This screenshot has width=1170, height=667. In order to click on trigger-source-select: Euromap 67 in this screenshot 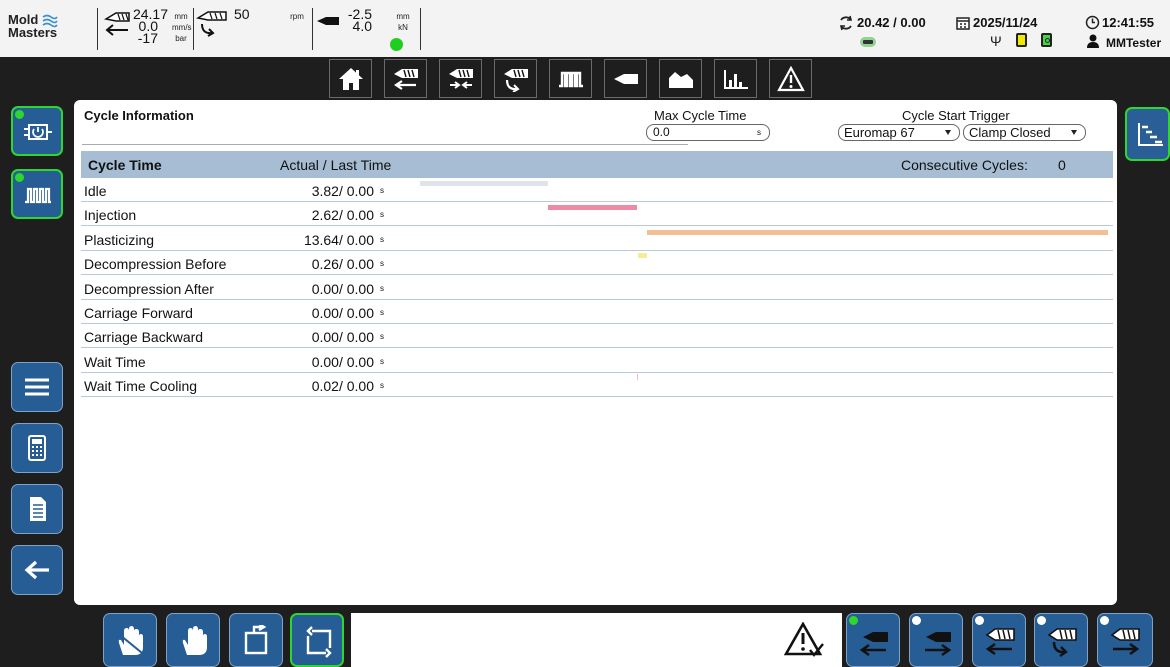, I will do `click(899, 132)`.